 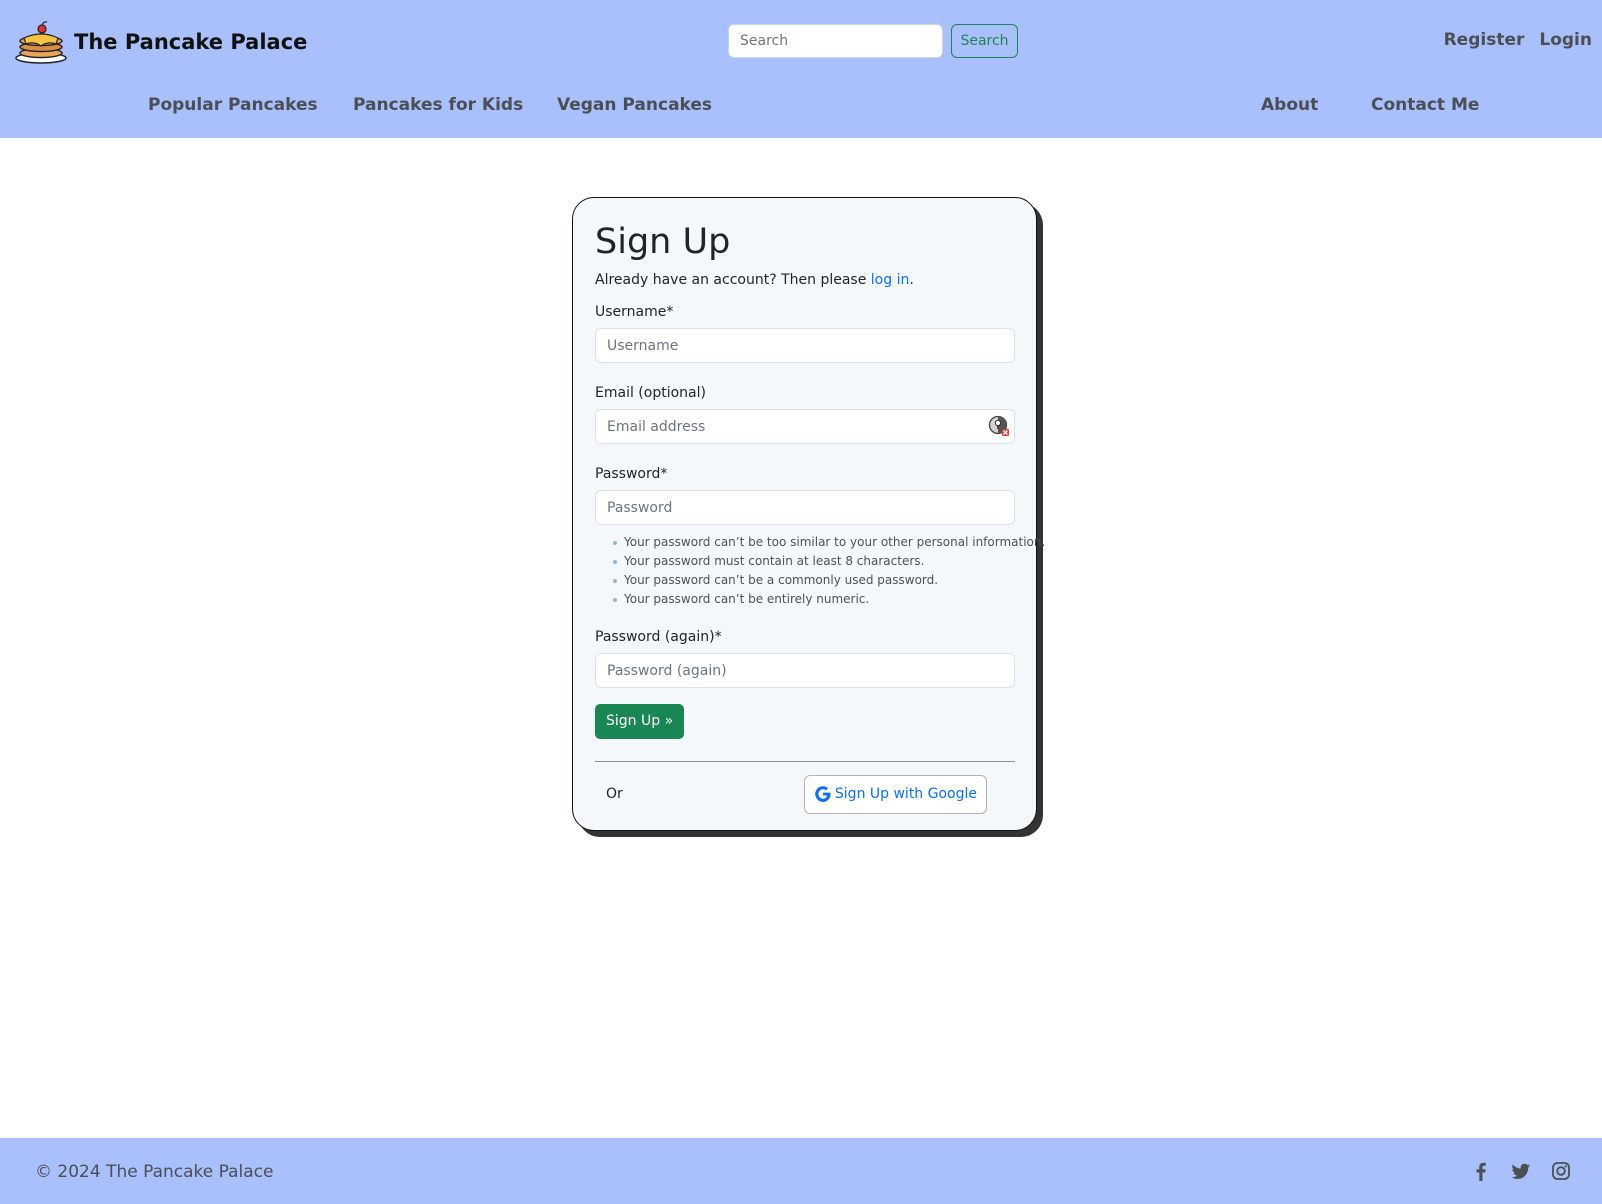 What do you see at coordinates (663, 242) in the screenshot?
I see `page-title: Sign Up` at bounding box center [663, 242].